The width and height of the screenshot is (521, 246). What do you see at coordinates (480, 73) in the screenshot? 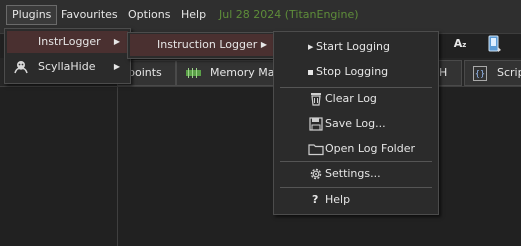
I see `script-icon: {}` at bounding box center [480, 73].